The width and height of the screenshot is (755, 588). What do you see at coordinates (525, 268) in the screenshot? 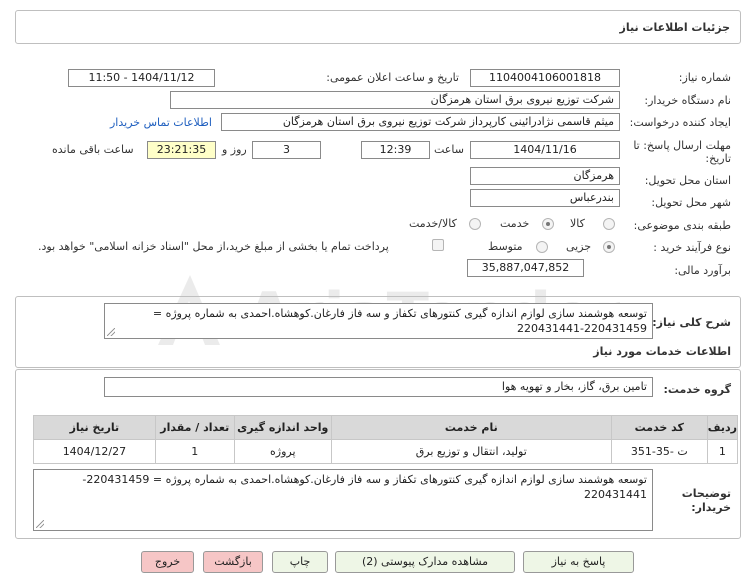
I see `estimate-field: 35,887,047,852` at bounding box center [525, 268].